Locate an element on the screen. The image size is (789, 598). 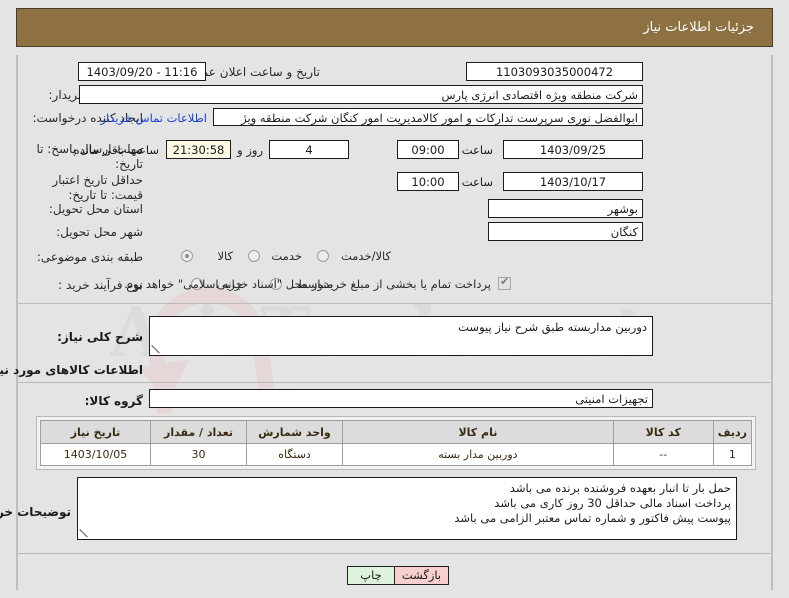
cell-unit: دستگاه is located at coordinates (294, 454).